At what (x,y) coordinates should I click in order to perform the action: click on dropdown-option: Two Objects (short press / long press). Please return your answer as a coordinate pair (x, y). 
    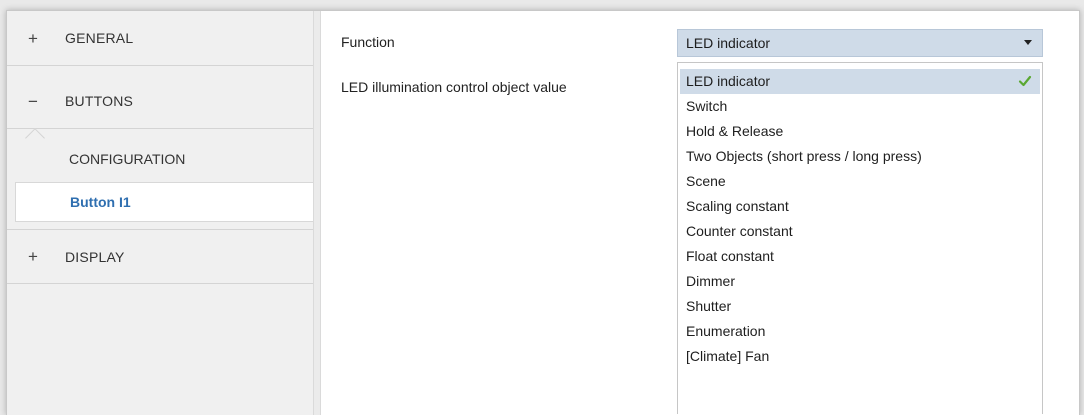
    Looking at the image, I should click on (860, 156).